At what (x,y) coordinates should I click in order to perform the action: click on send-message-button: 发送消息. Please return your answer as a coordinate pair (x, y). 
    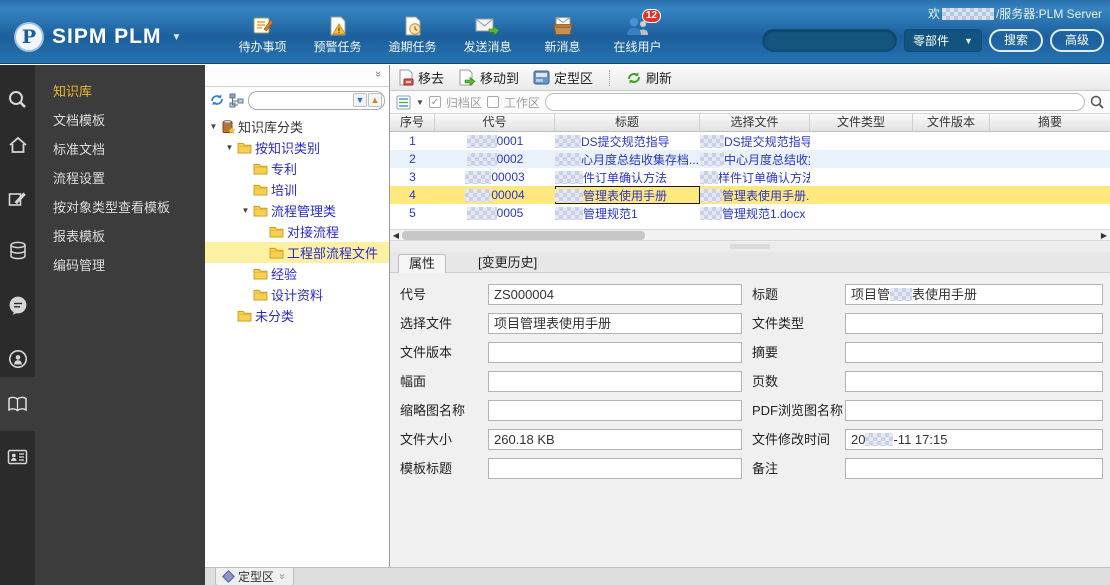
    Looking at the image, I should click on (487, 35).